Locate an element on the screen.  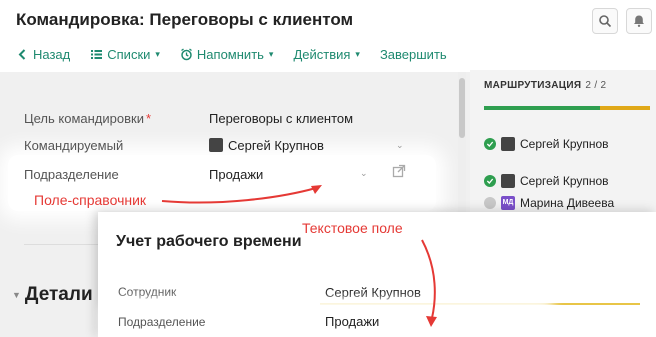
traveler-value: Сергей Крупнов is located at coordinates (276, 145).